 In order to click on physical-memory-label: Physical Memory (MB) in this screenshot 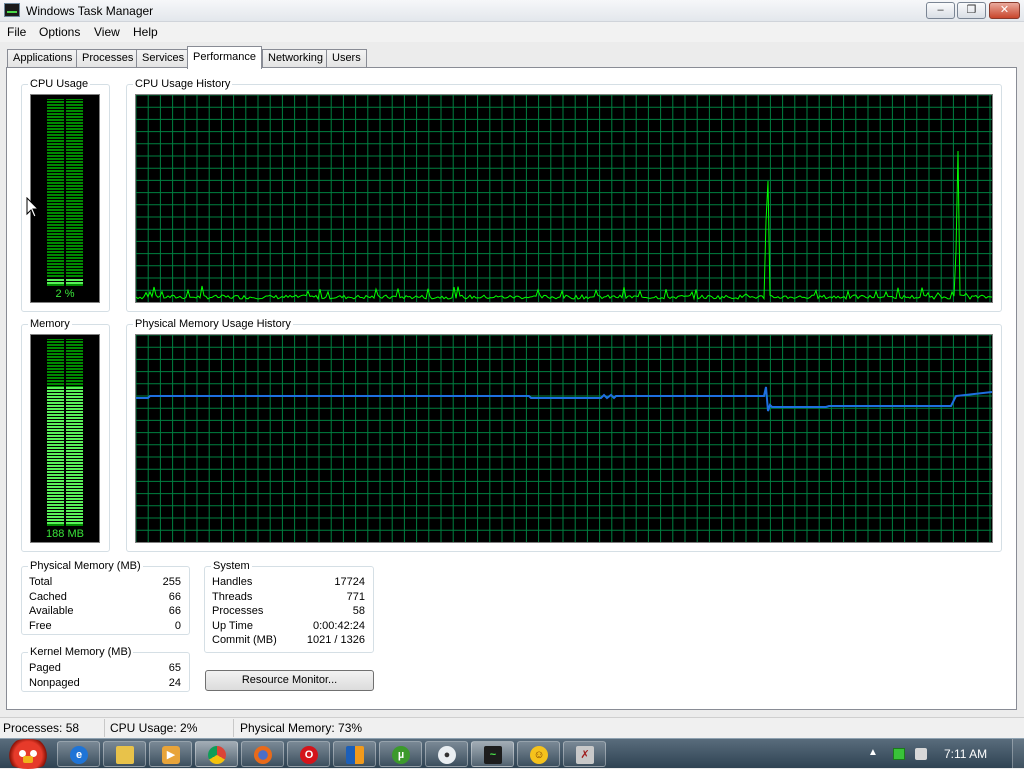, I will do `click(85, 566)`.